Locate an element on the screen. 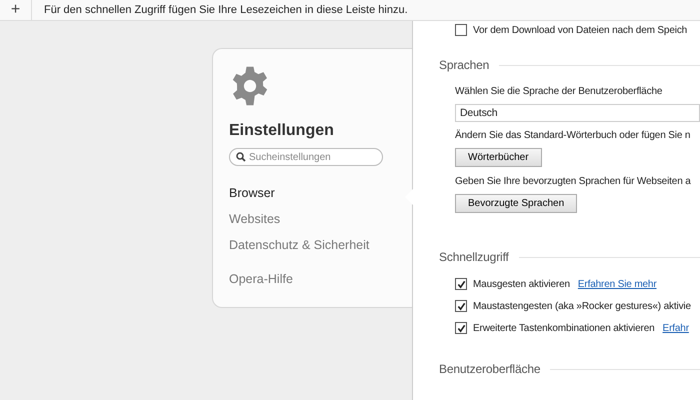 The width and height of the screenshot is (700, 400). learn-more-link: Erfahr is located at coordinates (675, 328).